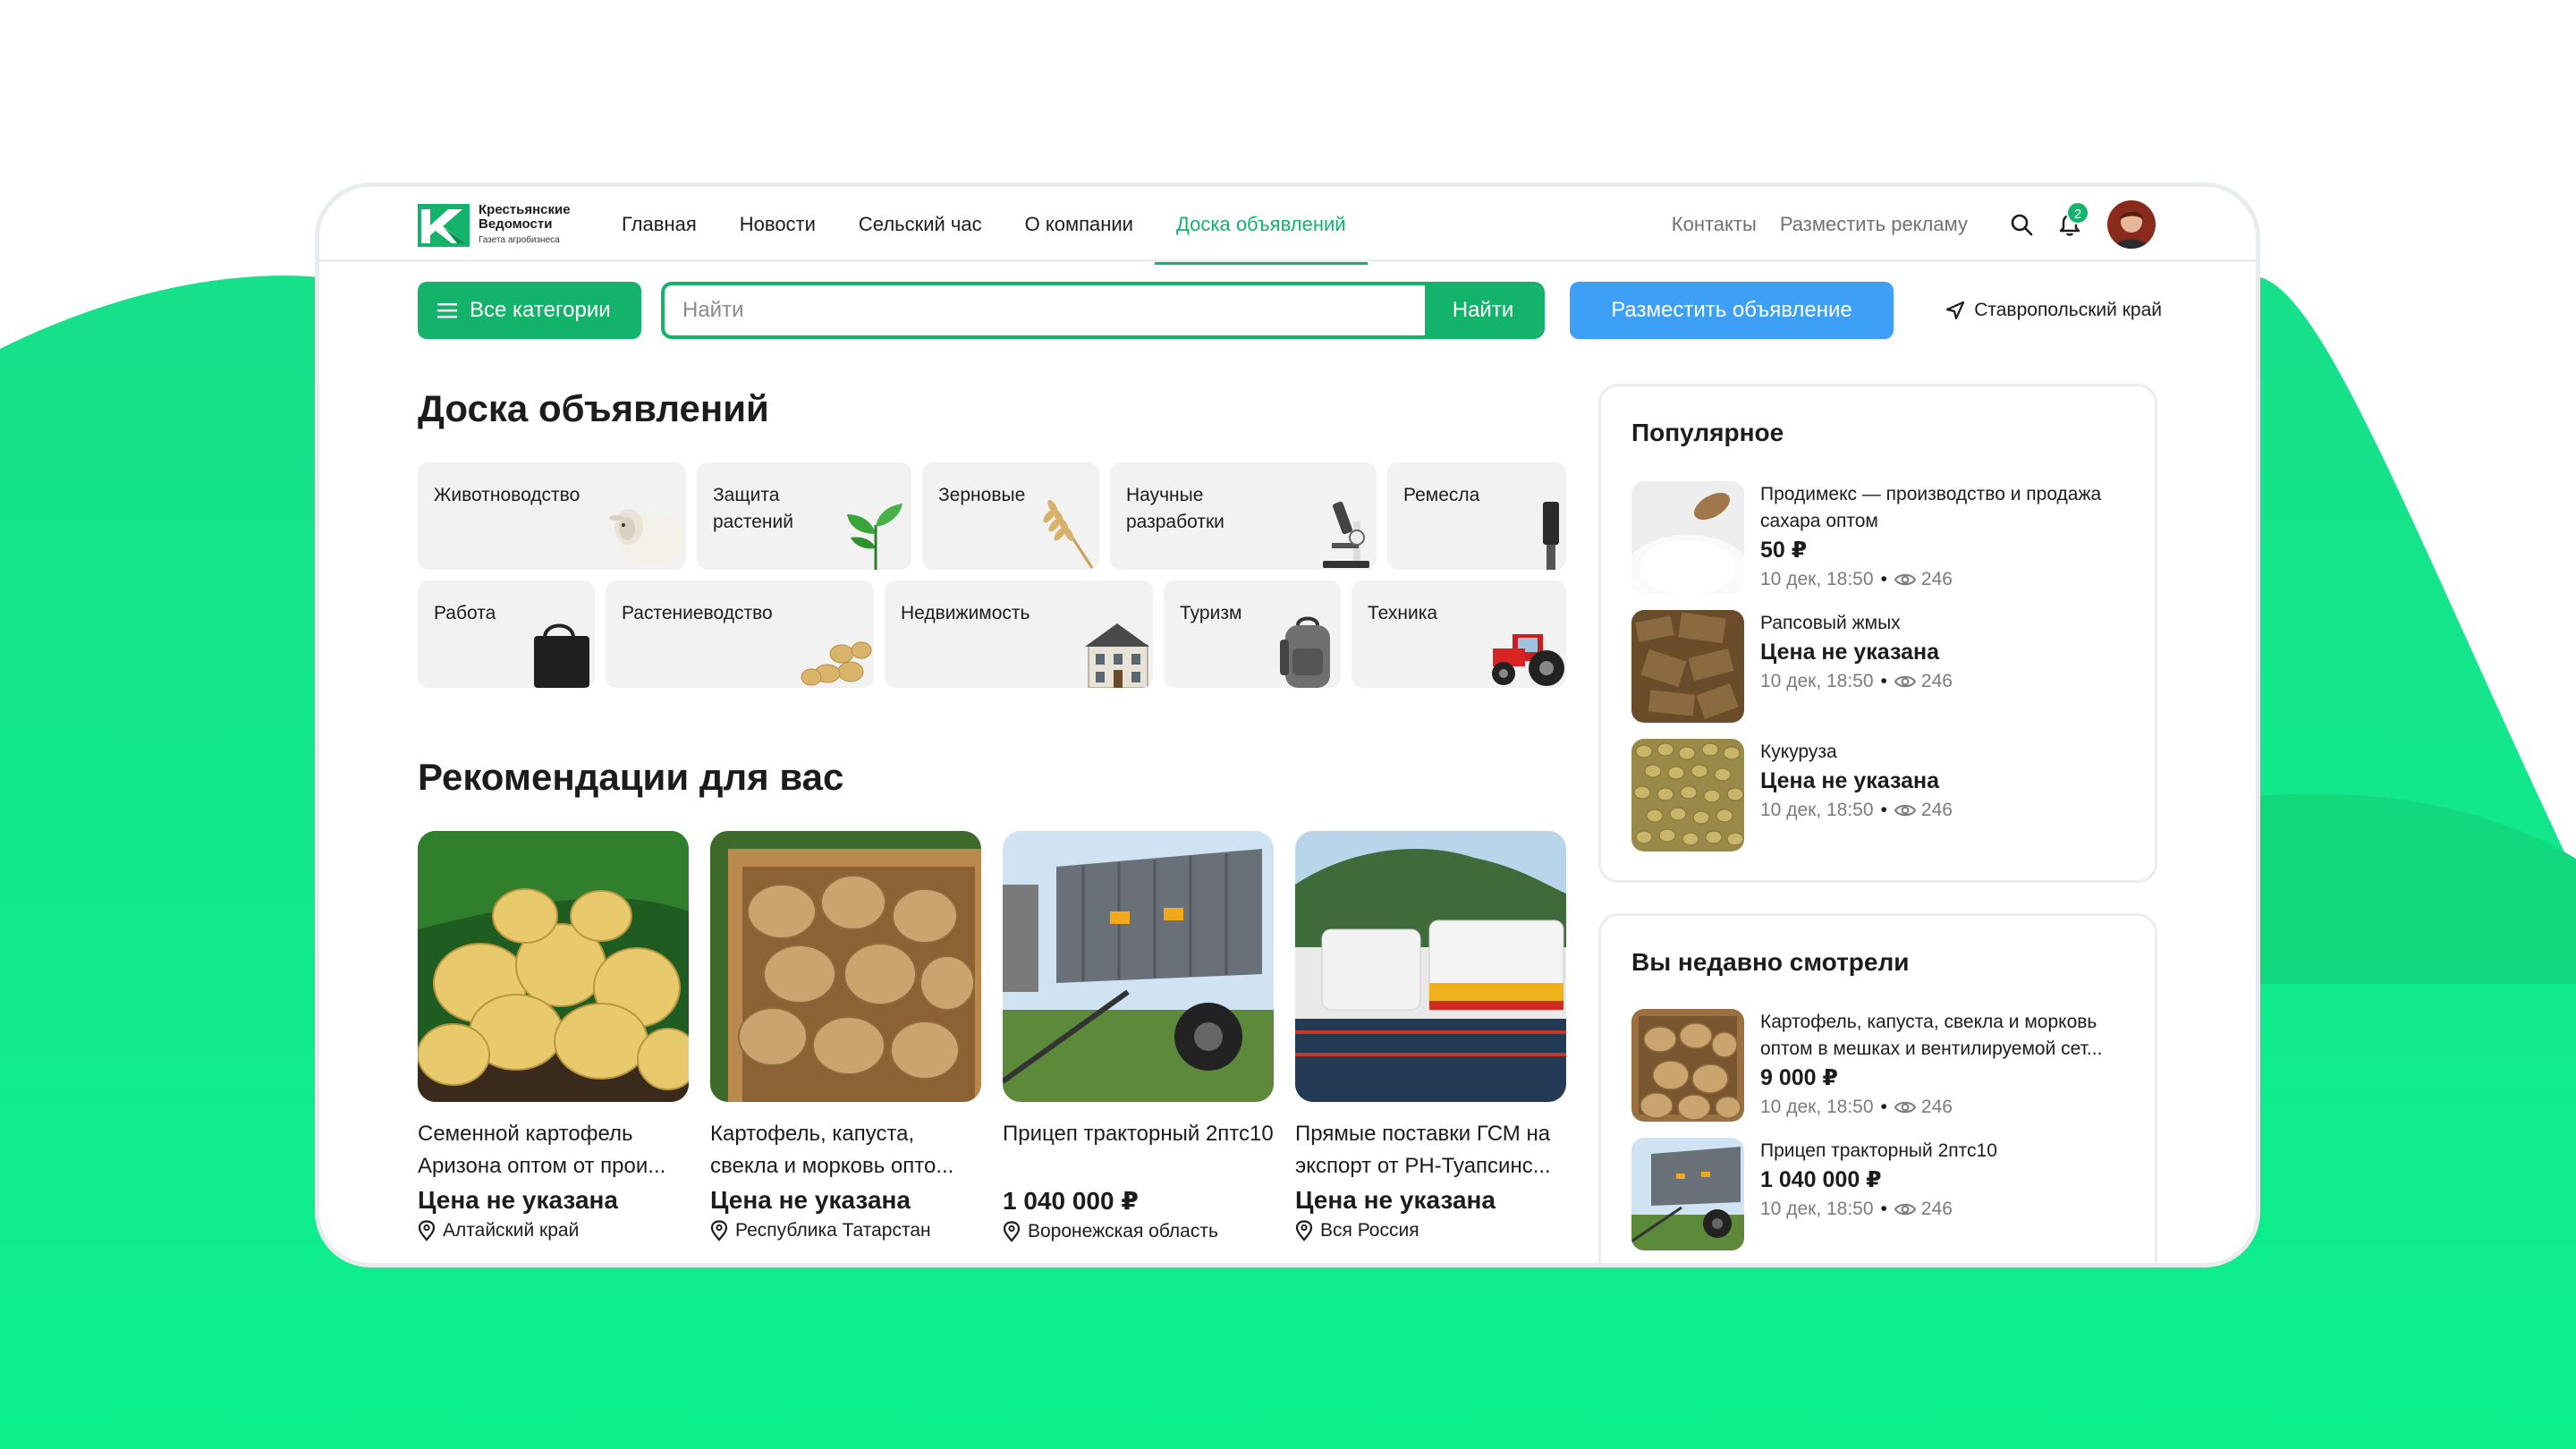  I want to click on category-tourism: Туризм, so click(1252, 634).